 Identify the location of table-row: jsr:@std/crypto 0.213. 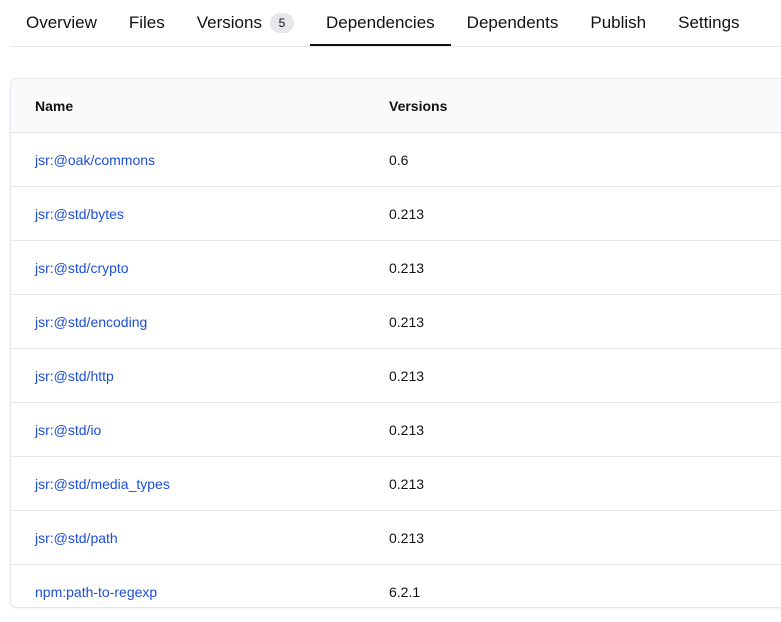
(396, 268).